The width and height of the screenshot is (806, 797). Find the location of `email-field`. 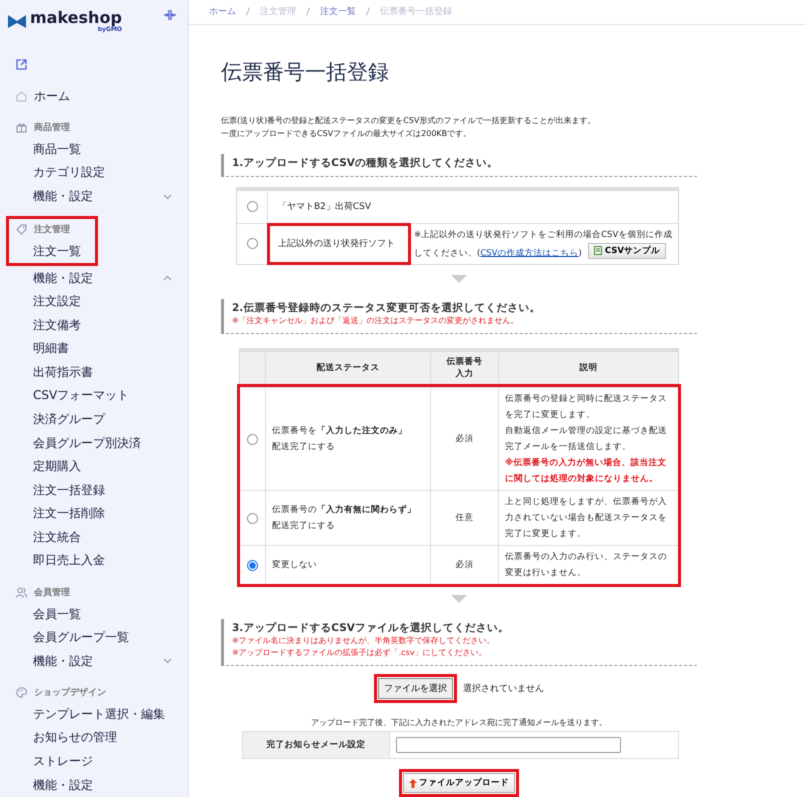

email-field is located at coordinates (508, 745).